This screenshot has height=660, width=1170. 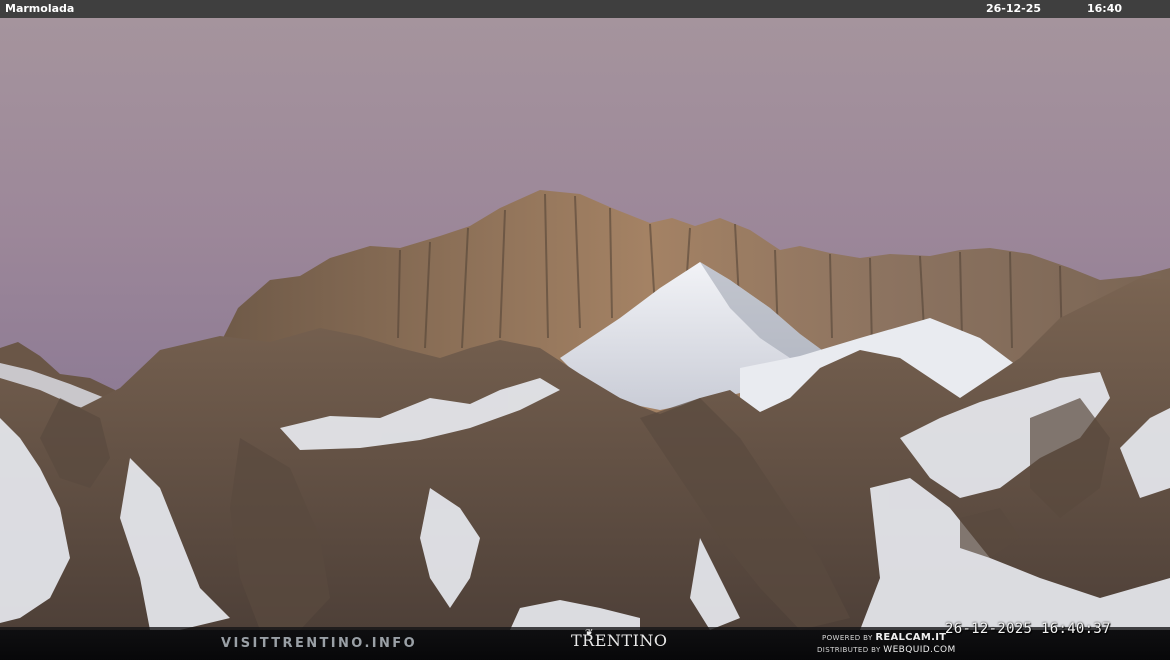 What do you see at coordinates (1014, 8) in the screenshot?
I see `date-label: 26-12-25` at bounding box center [1014, 8].